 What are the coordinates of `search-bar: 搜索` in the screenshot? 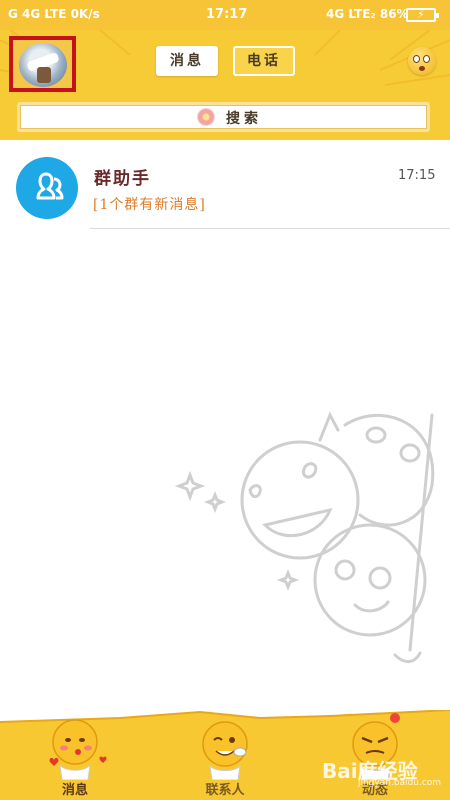 It's located at (223, 117).